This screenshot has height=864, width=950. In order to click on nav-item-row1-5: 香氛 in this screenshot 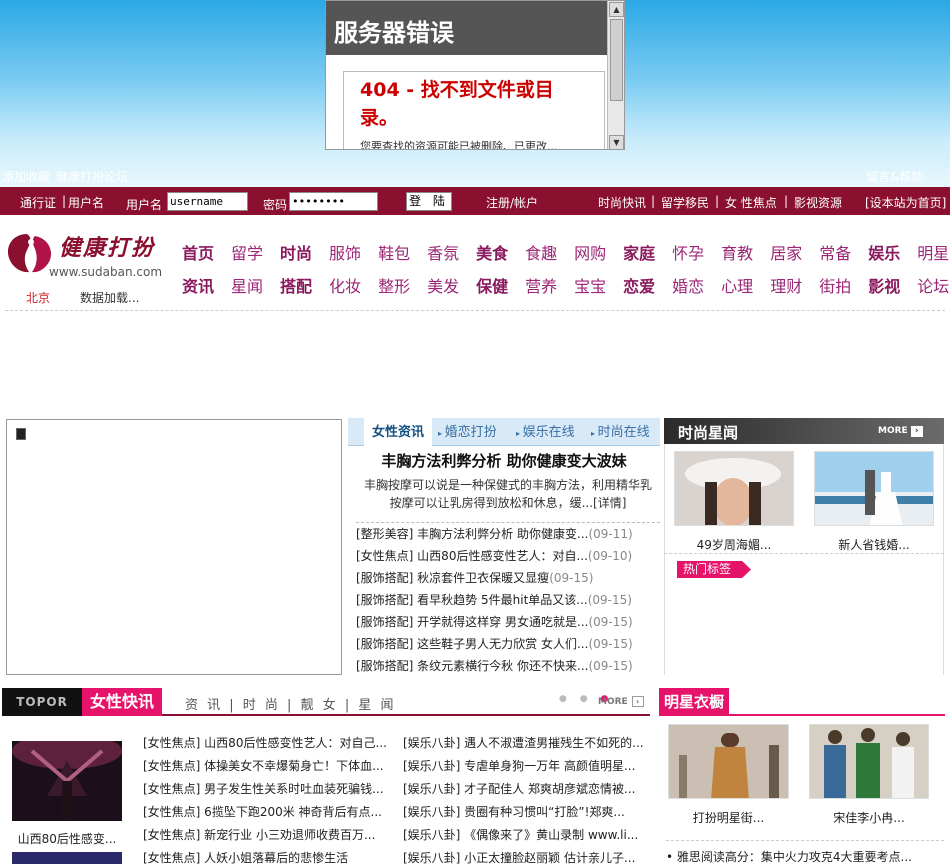, I will do `click(443, 252)`.